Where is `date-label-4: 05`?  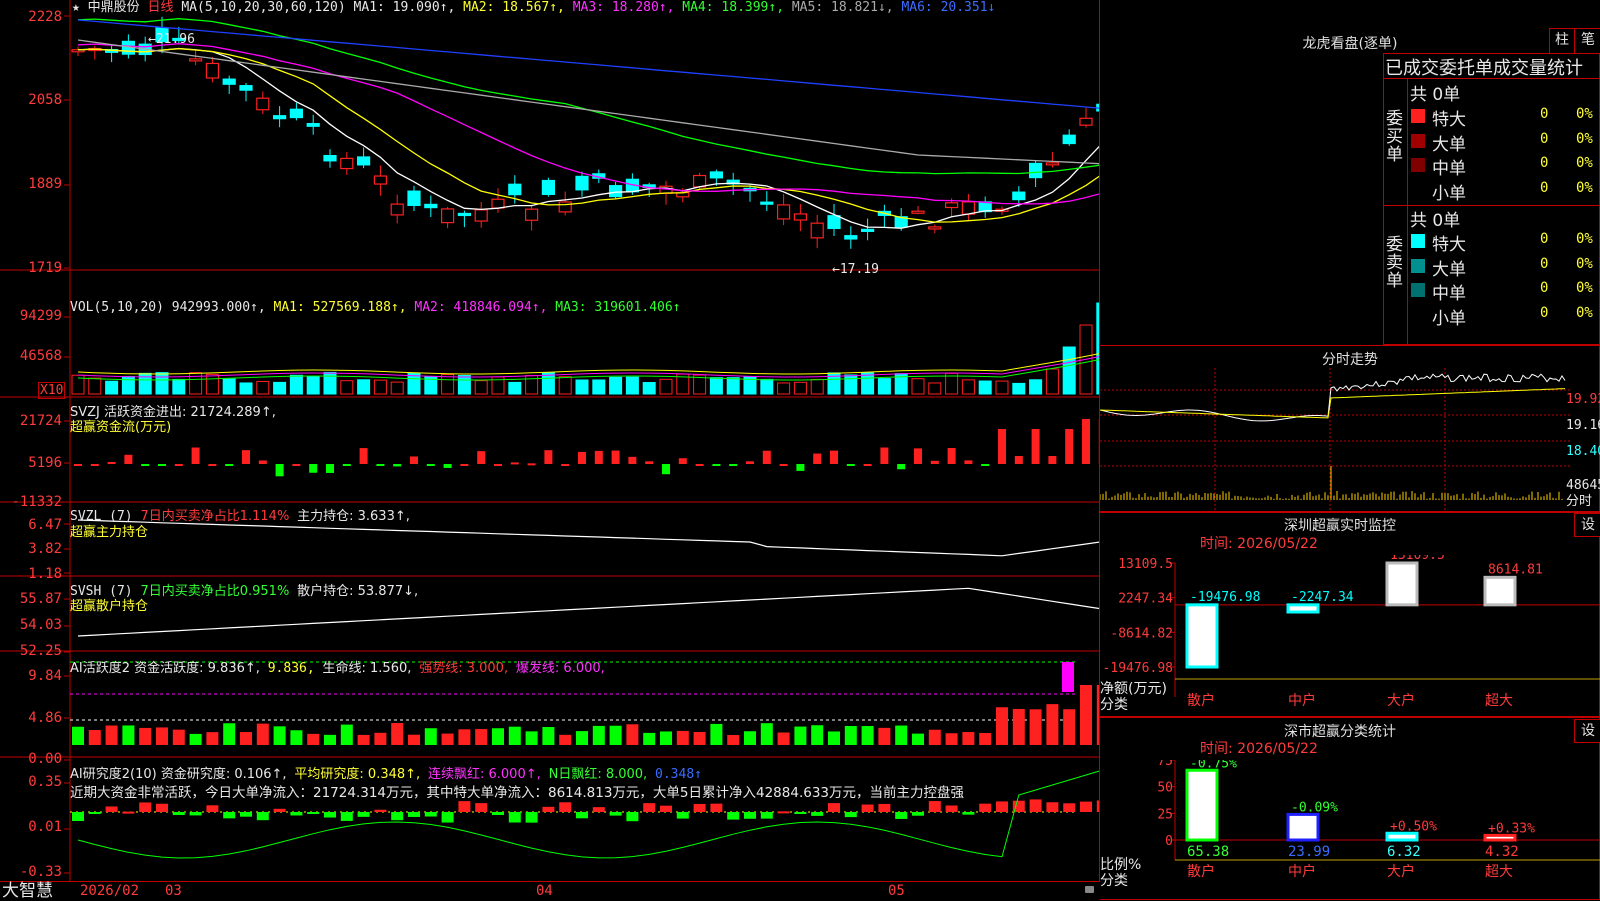
date-label-4: 05 is located at coordinates (896, 891).